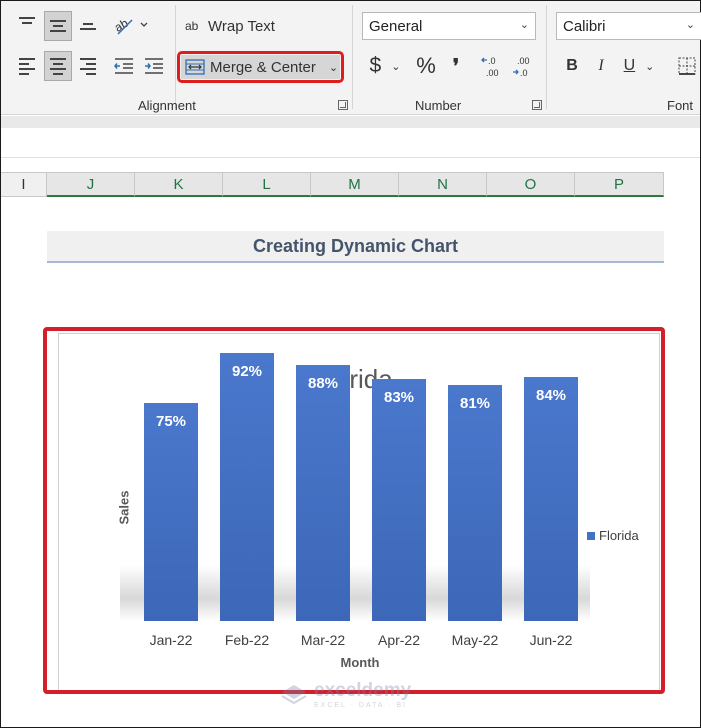 Image resolution: width=701 pixels, height=728 pixels. What do you see at coordinates (355, 185) in the screenshot?
I see `column-header-m: M` at bounding box center [355, 185].